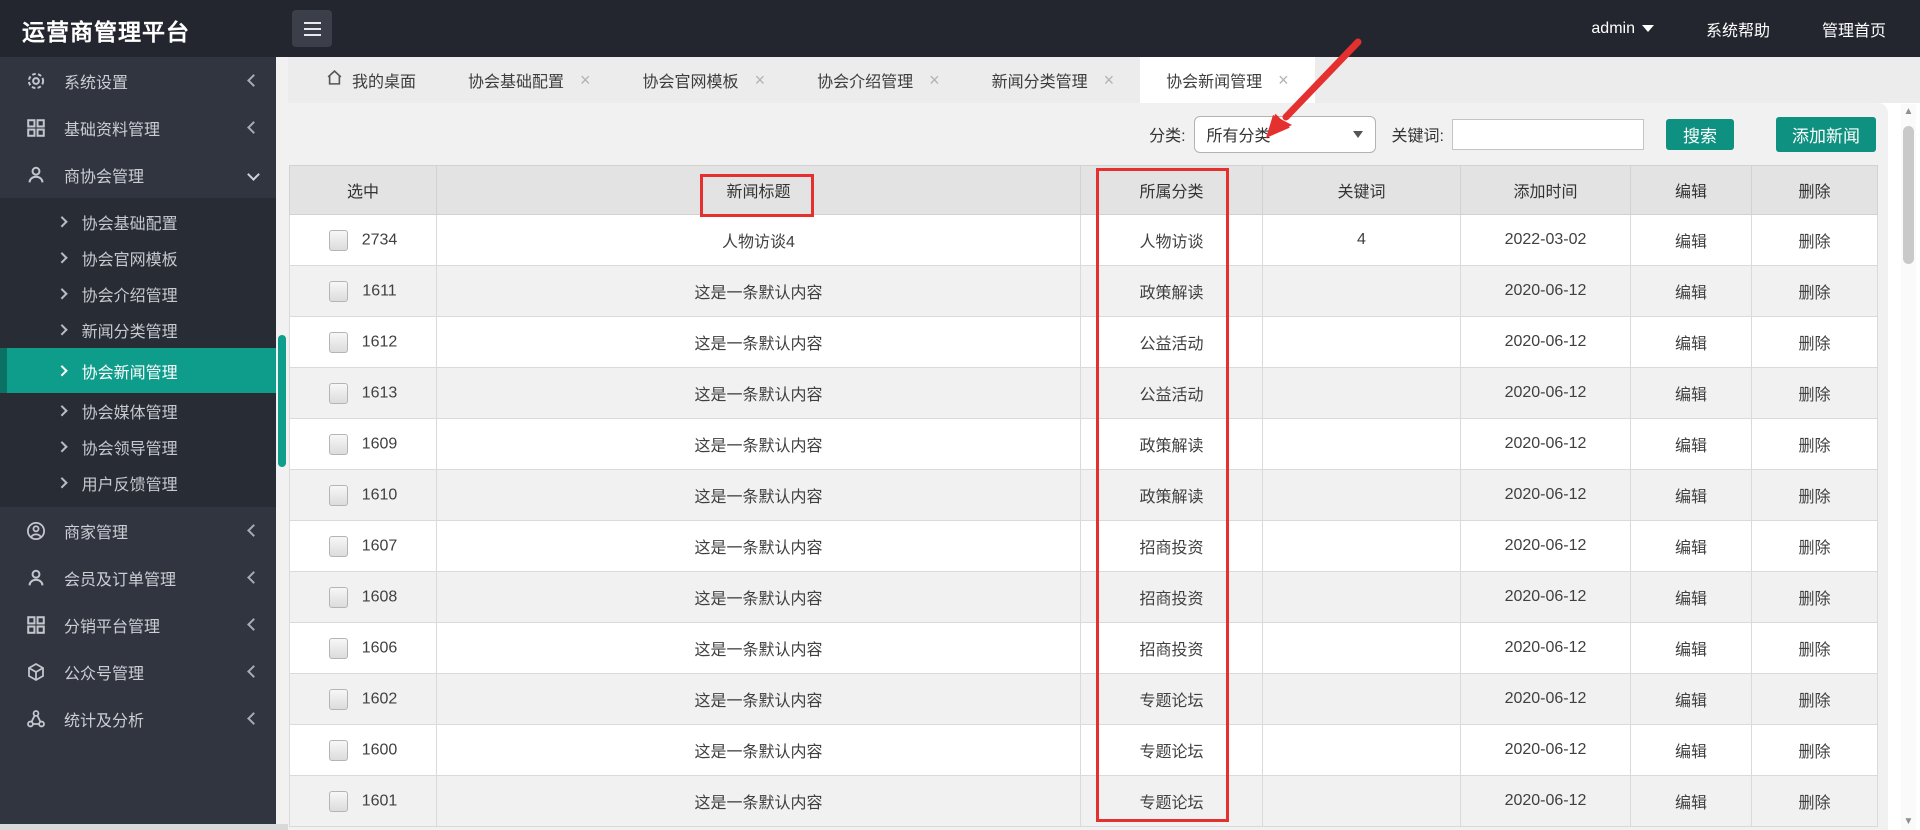 Image resolution: width=1920 pixels, height=830 pixels. What do you see at coordinates (106, 32) in the screenshot?
I see `app-title: 运营商管理平台` at bounding box center [106, 32].